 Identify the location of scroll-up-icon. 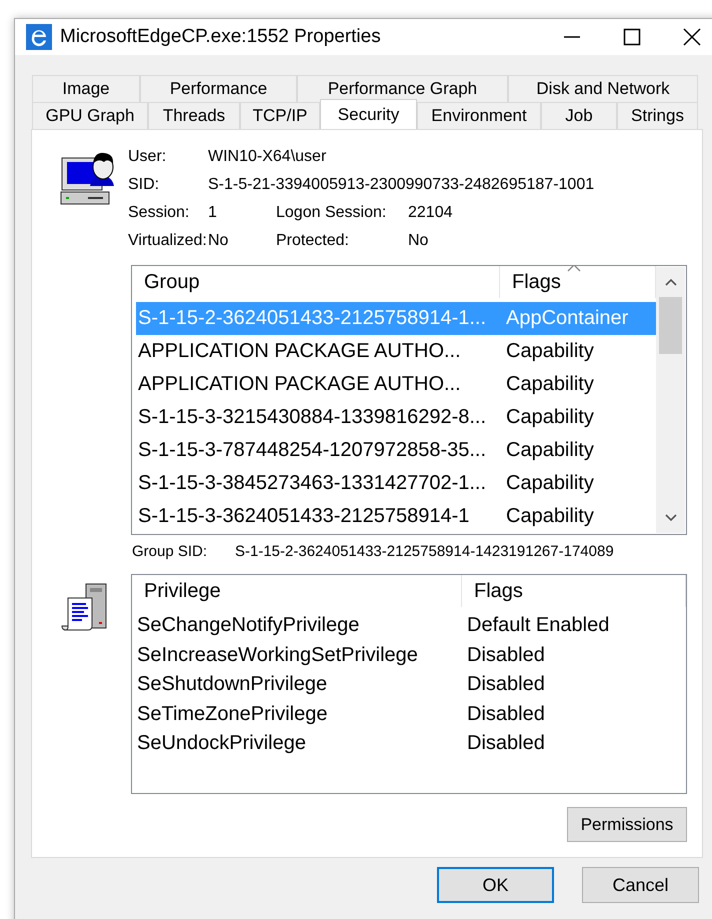
(670, 282).